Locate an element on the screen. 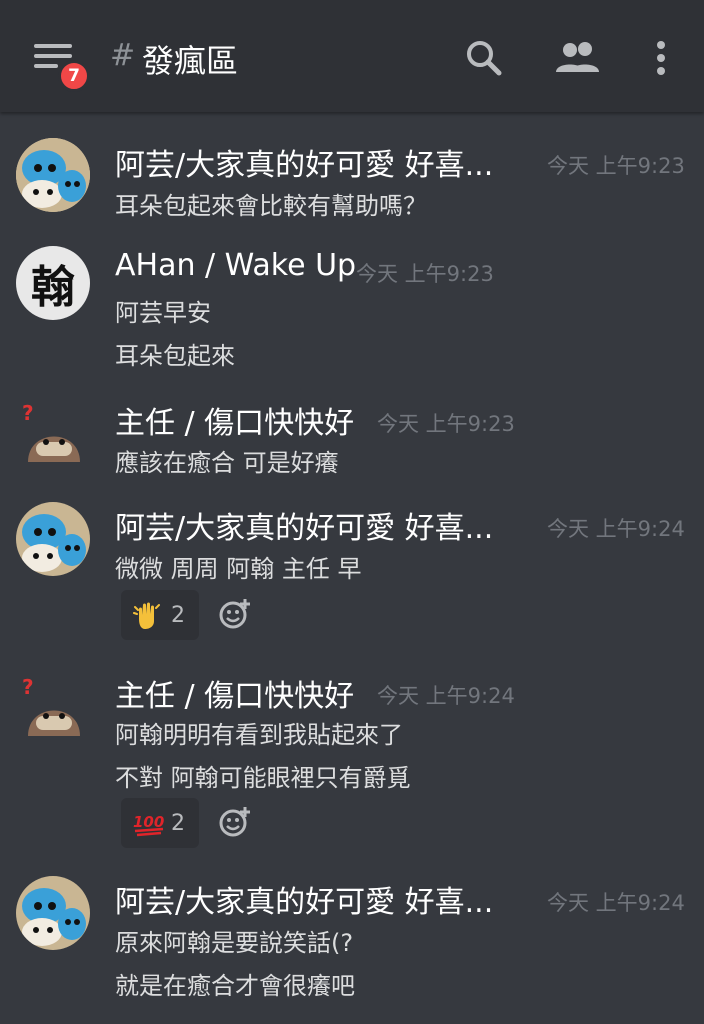 The width and height of the screenshot is (704, 1024). channel-hash-icon: # is located at coordinates (123, 55).